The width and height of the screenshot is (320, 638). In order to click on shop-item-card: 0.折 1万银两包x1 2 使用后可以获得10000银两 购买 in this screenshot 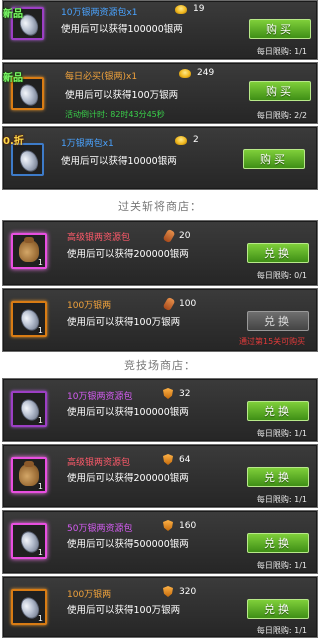, I will do `click(160, 158)`.